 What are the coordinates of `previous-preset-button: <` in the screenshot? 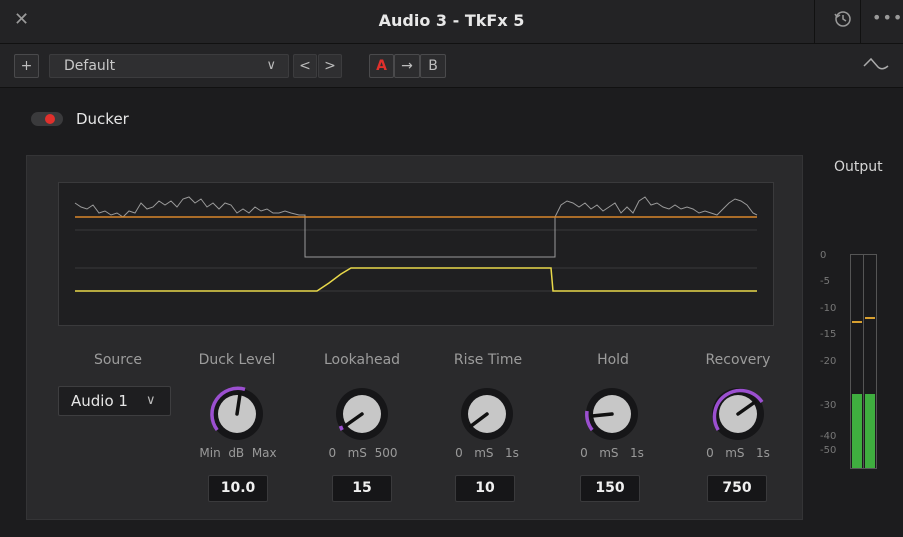 It's located at (305, 66).